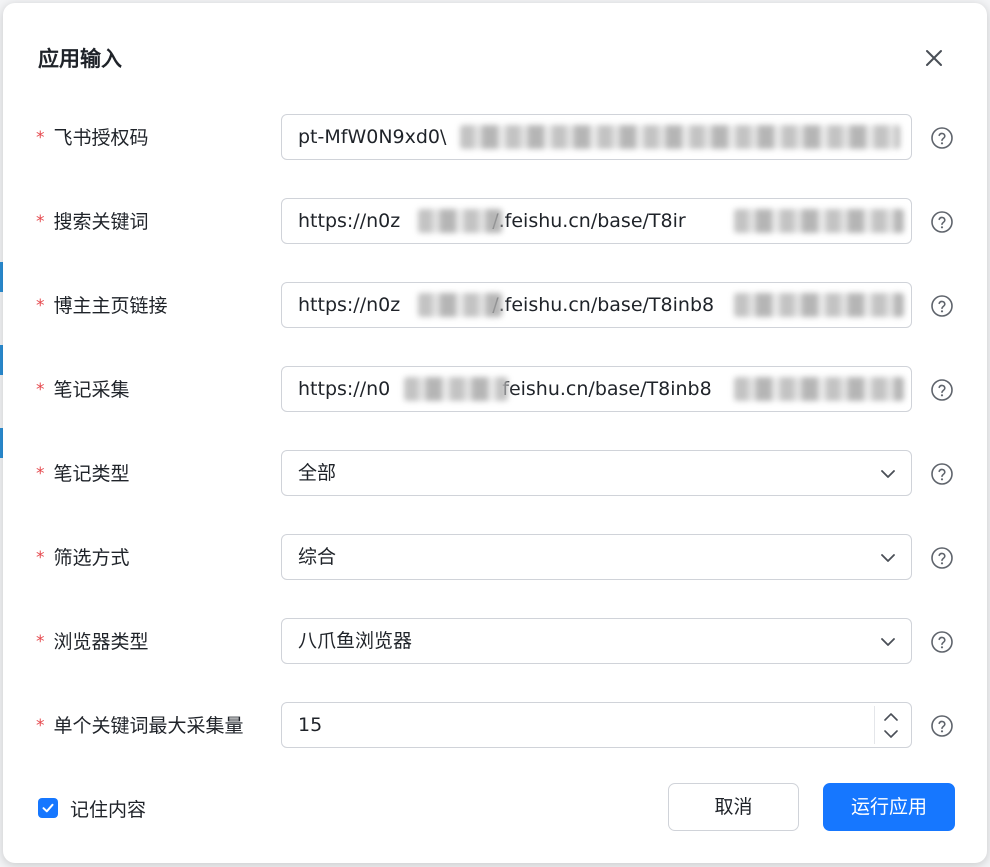  What do you see at coordinates (506, 305) in the screenshot?
I see `input-value: https://n0z/.feishu.cn/base/T8inb8` at bounding box center [506, 305].